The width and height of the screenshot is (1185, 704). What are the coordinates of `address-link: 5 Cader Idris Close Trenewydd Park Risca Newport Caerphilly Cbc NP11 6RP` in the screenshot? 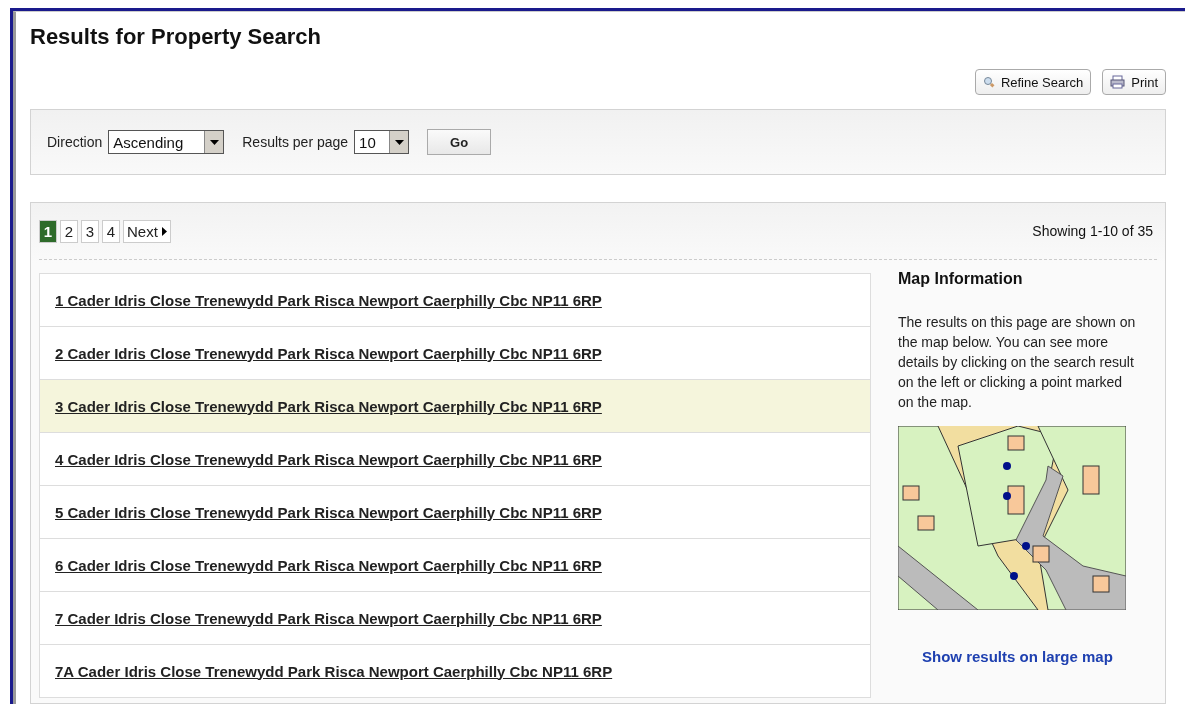 It's located at (328, 512).